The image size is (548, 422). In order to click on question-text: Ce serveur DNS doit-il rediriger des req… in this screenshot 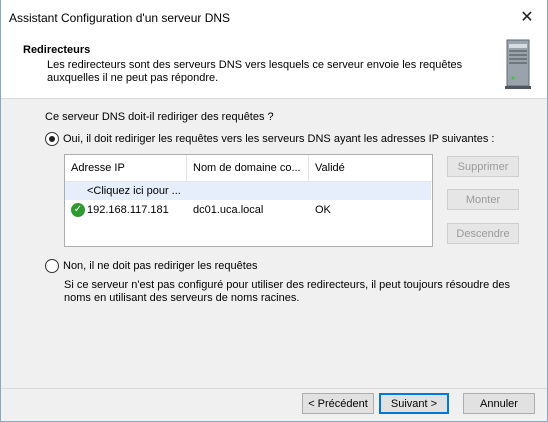, I will do `click(159, 117)`.